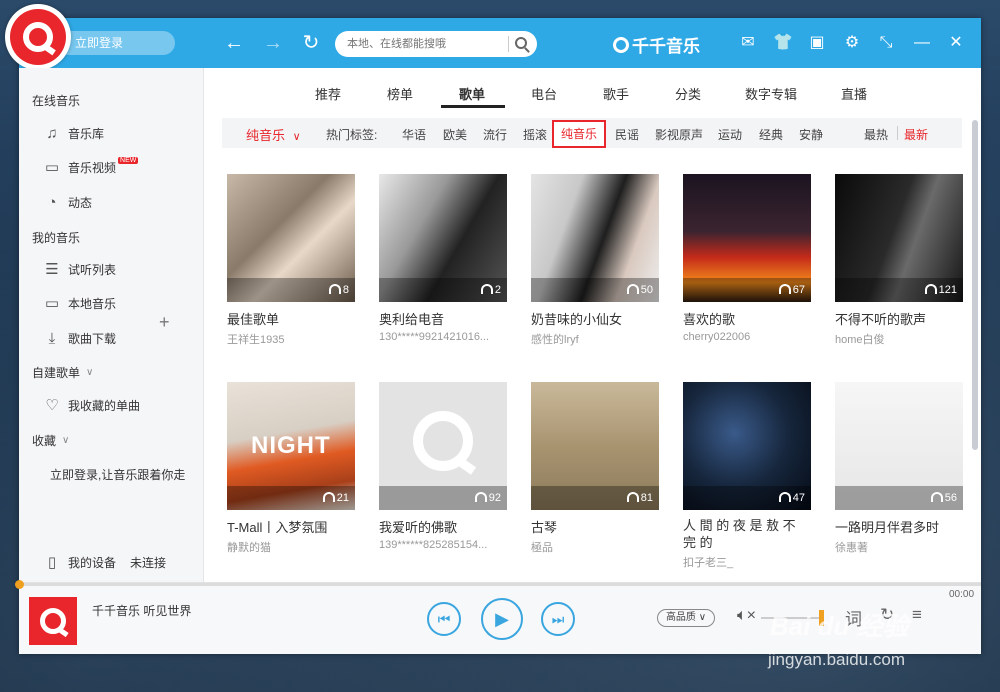 The width and height of the screenshot is (1000, 692). I want to click on add-playlist-icon: +, so click(164, 322).